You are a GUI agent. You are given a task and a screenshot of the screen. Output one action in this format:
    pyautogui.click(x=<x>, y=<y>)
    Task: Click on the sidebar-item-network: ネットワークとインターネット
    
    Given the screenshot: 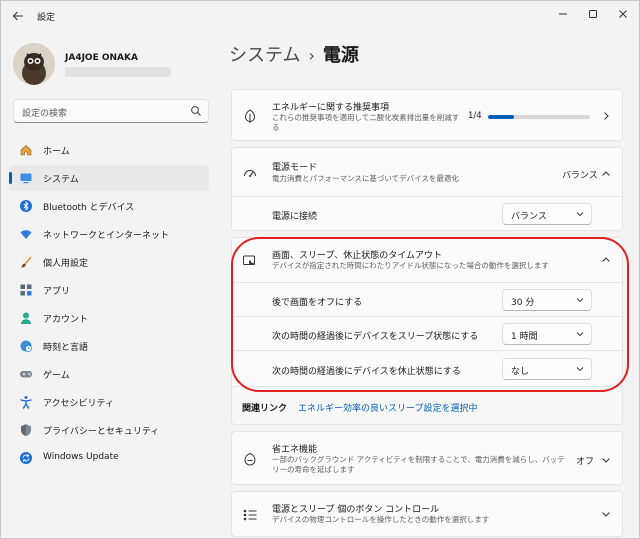 What is the action you would take?
    pyautogui.click(x=109, y=234)
    